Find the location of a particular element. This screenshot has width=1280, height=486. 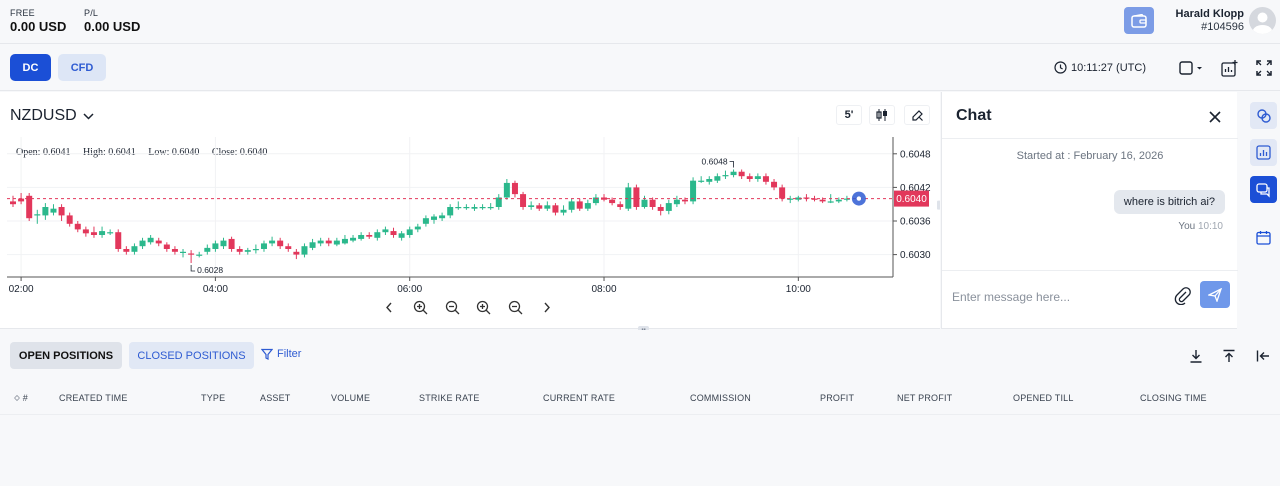

x-tick-label: 02:00 is located at coordinates (21, 289).